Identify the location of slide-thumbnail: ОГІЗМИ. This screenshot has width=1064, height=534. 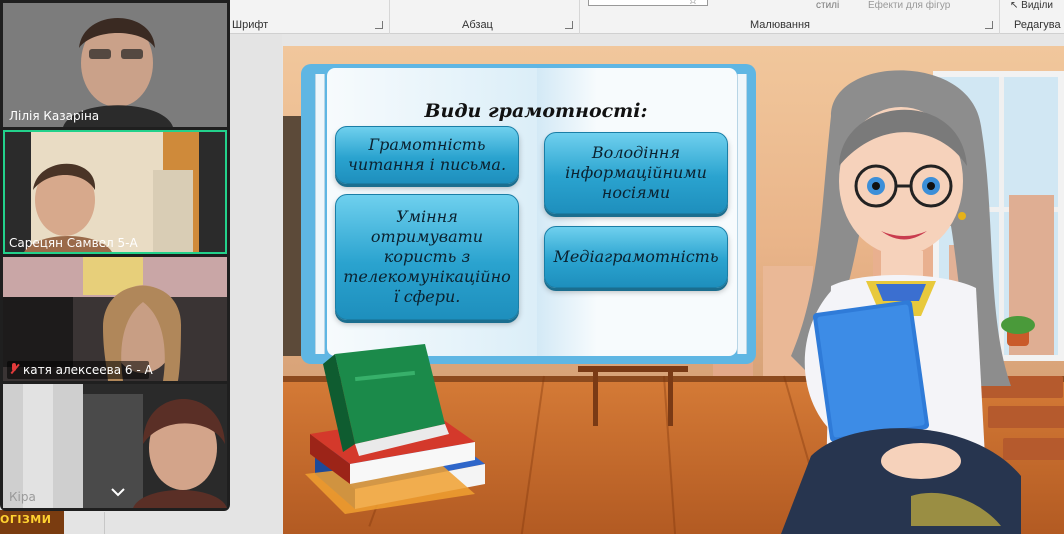
(32, 522).